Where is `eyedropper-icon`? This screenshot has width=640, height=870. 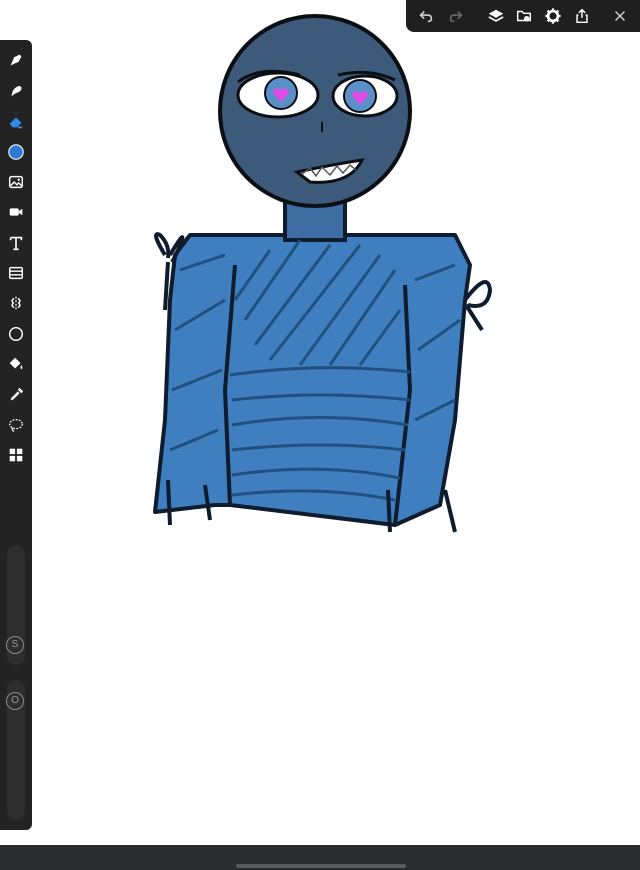
eyedropper-icon is located at coordinates (16, 395).